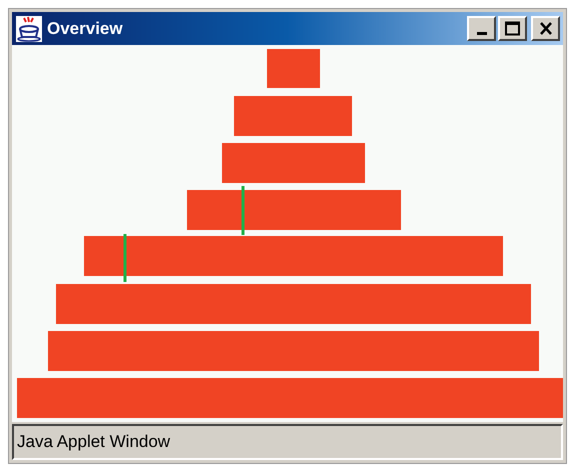 This screenshot has height=467, width=575. What do you see at coordinates (481, 33) in the screenshot?
I see `minimize-icon` at bounding box center [481, 33].